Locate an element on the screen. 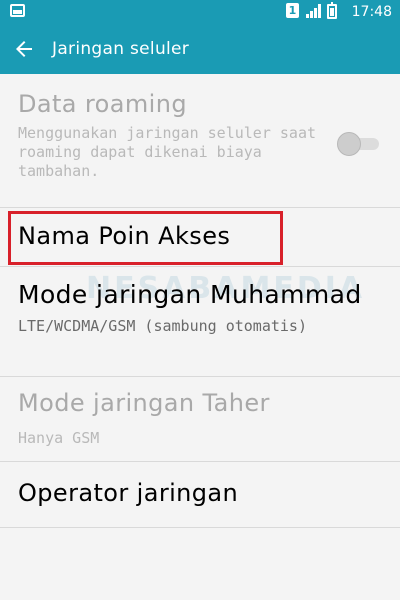 The height and width of the screenshot is (600, 400). back-arrow-icon is located at coordinates (24, 49).